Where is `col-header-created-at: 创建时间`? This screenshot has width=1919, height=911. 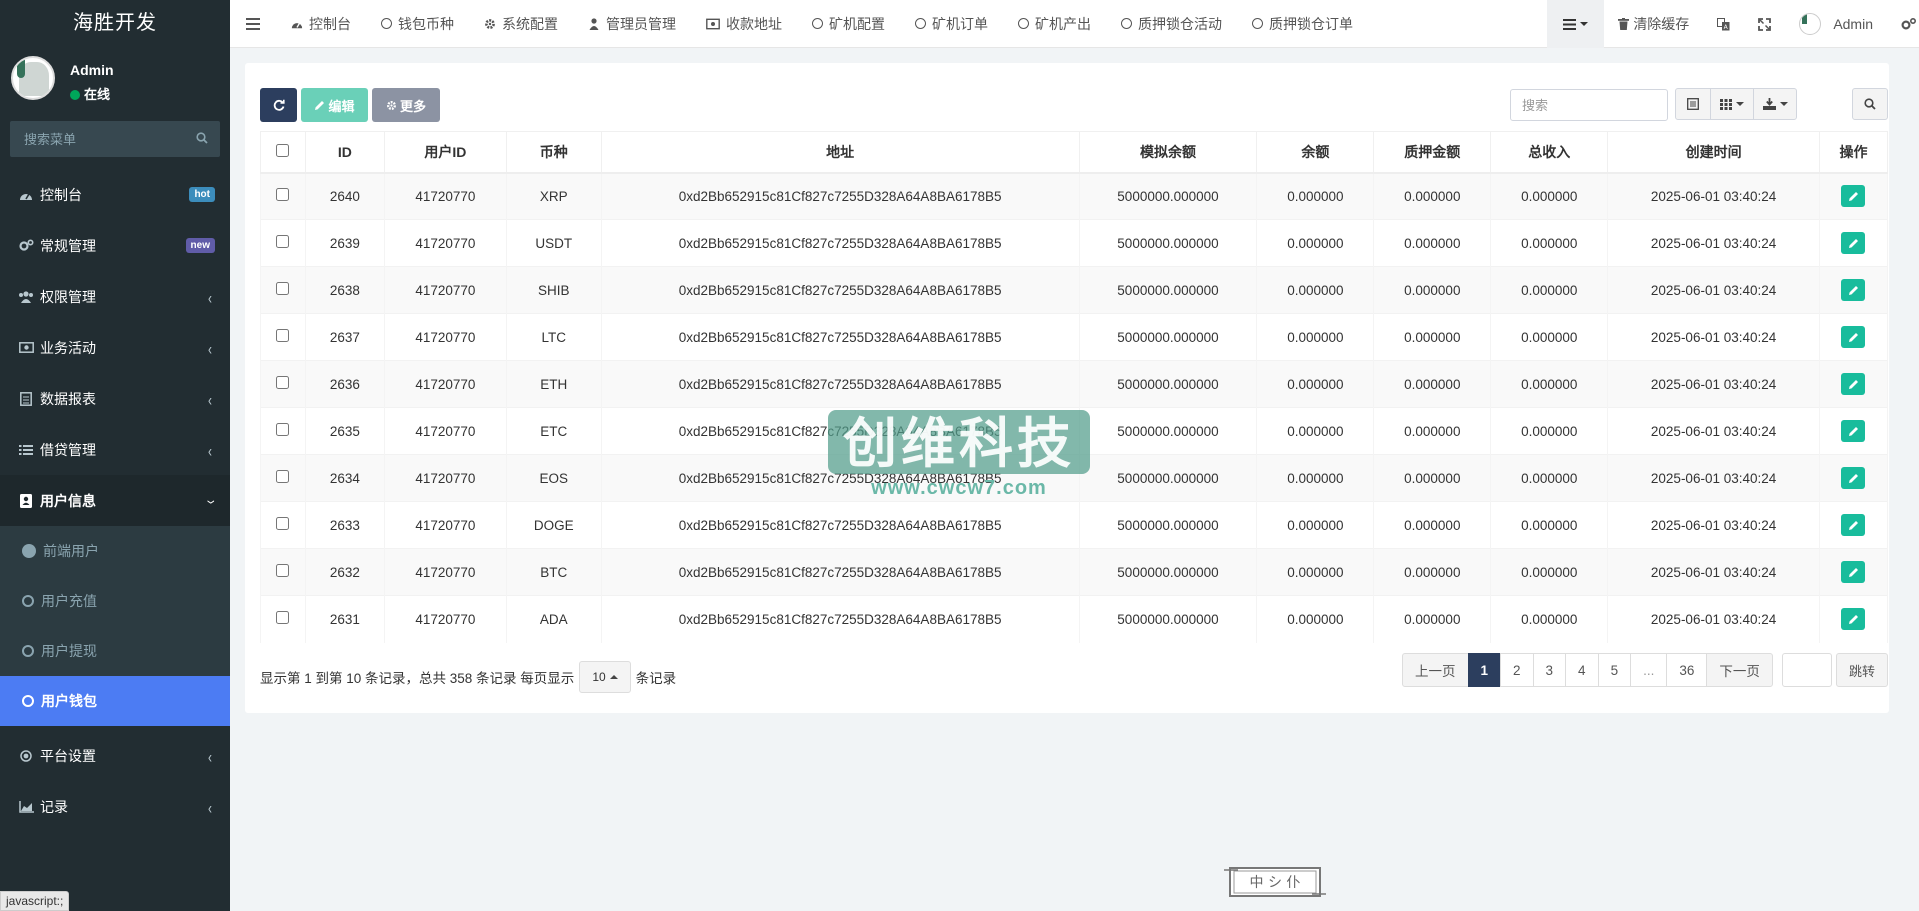 col-header-created-at: 创建时间 is located at coordinates (1713, 152).